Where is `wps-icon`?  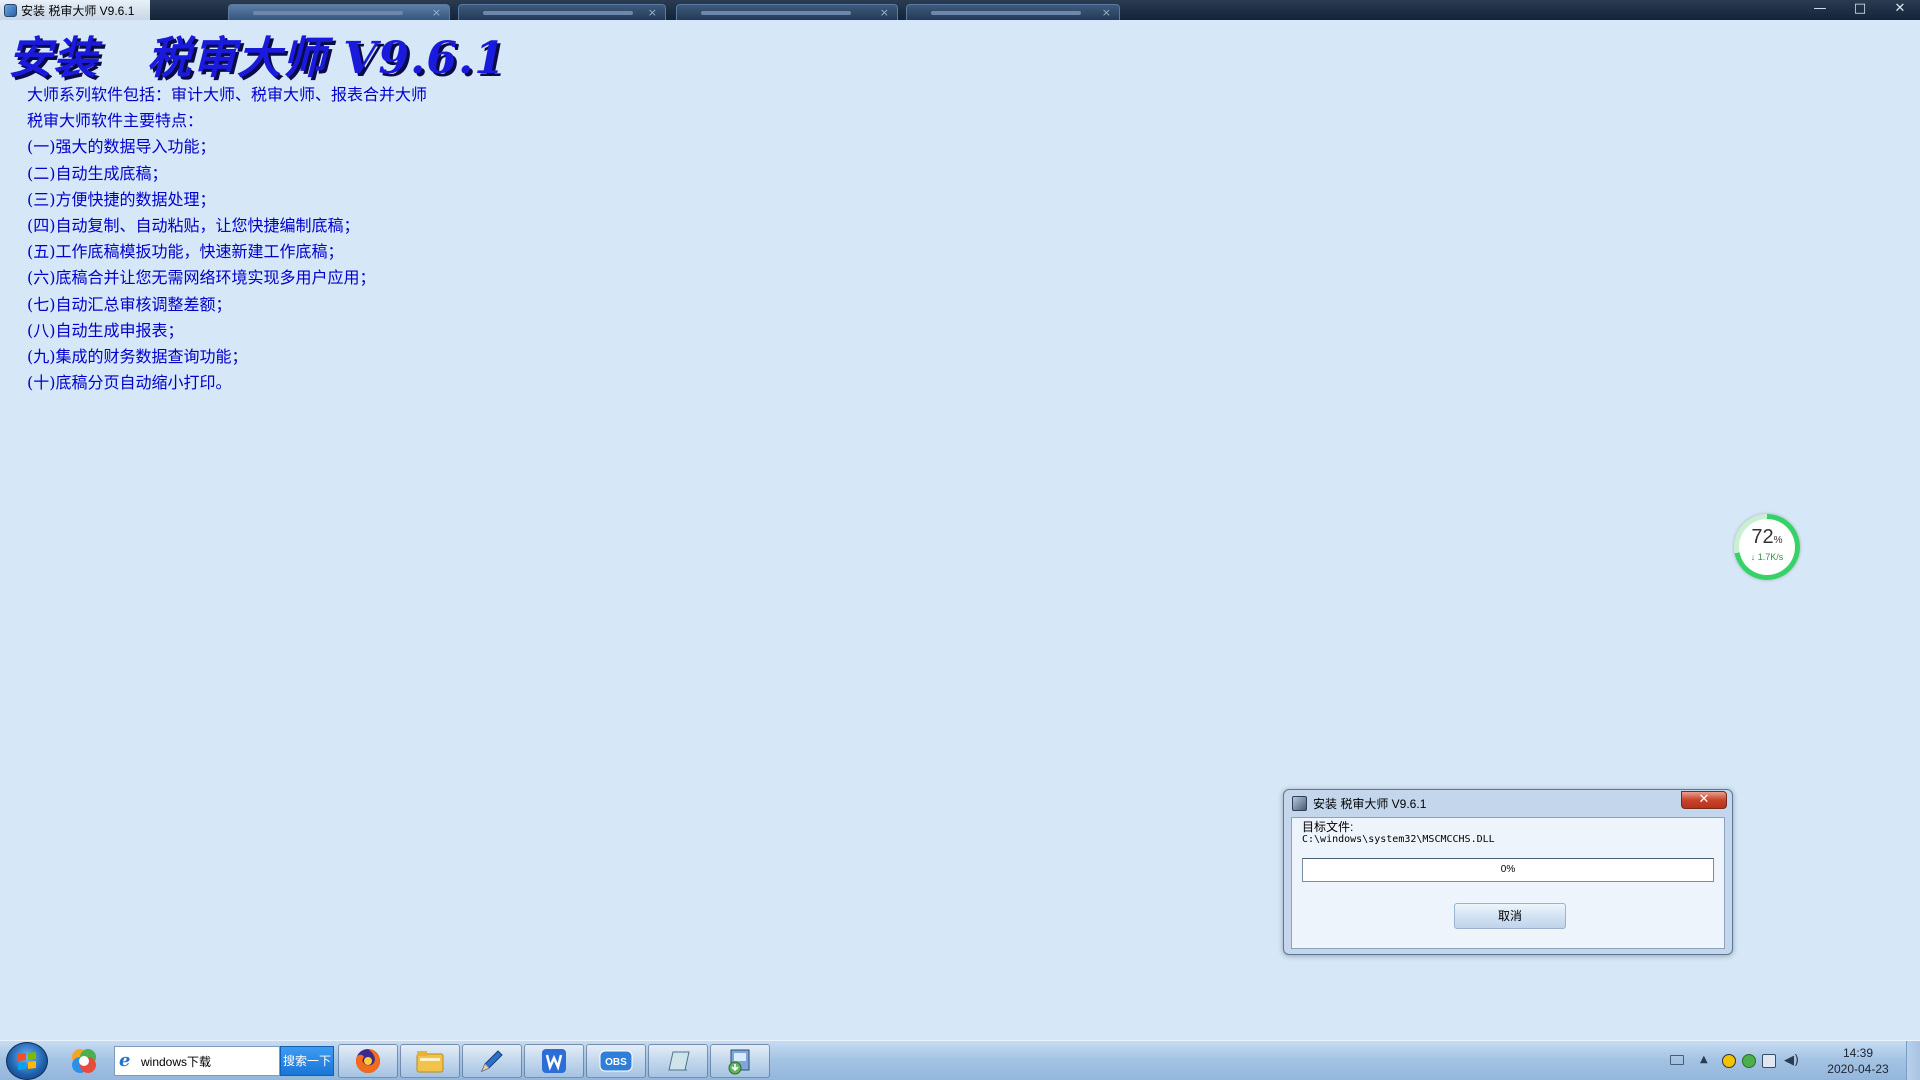 wps-icon is located at coordinates (554, 1061).